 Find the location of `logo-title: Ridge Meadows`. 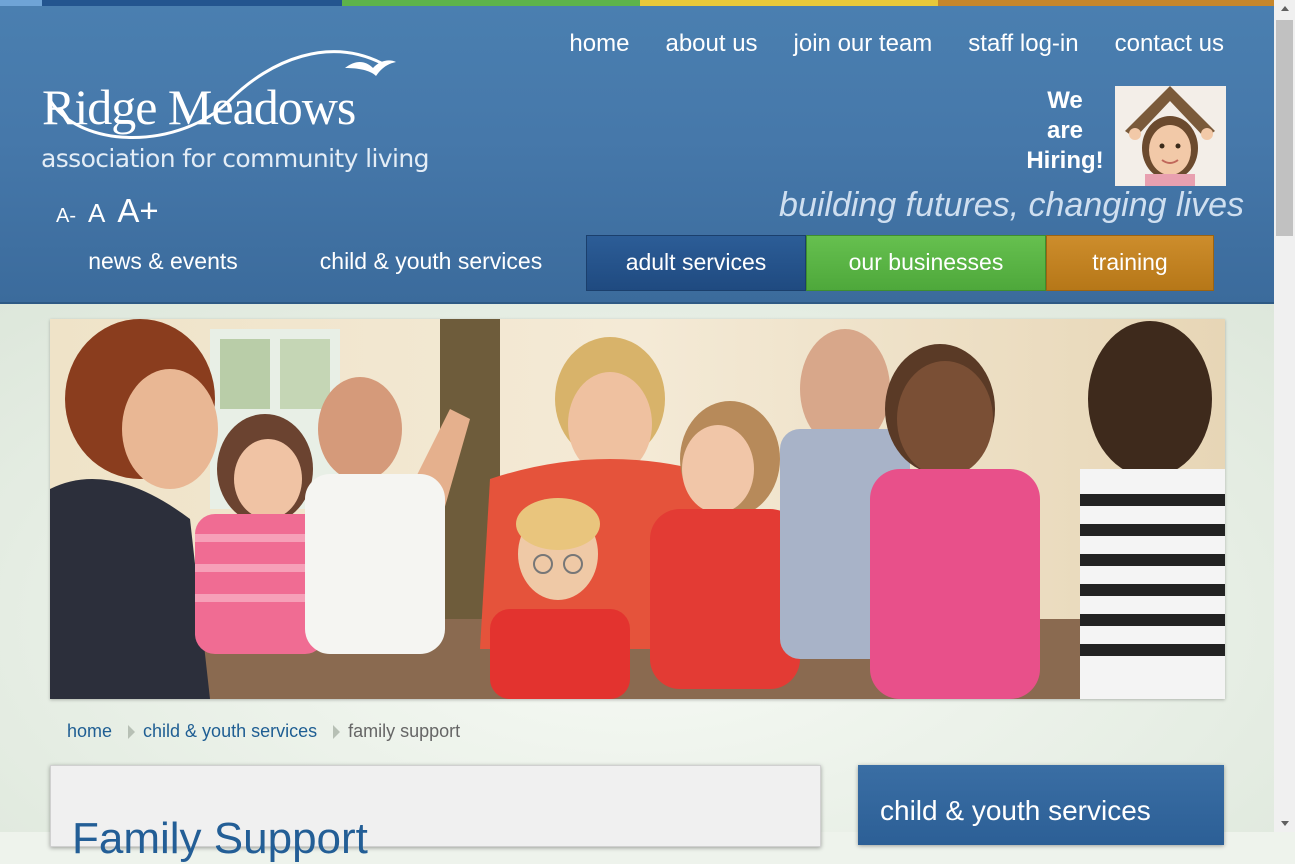

logo-title: Ridge Meadows is located at coordinates (199, 107).